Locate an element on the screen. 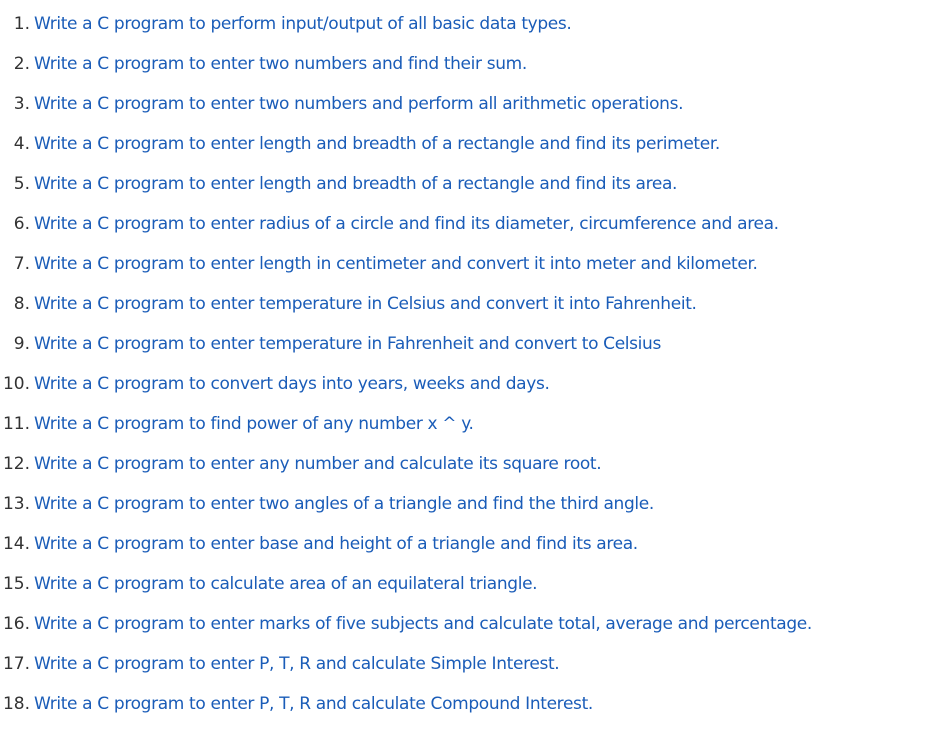 The image size is (936, 729). item-number: 12. is located at coordinates (16, 464).